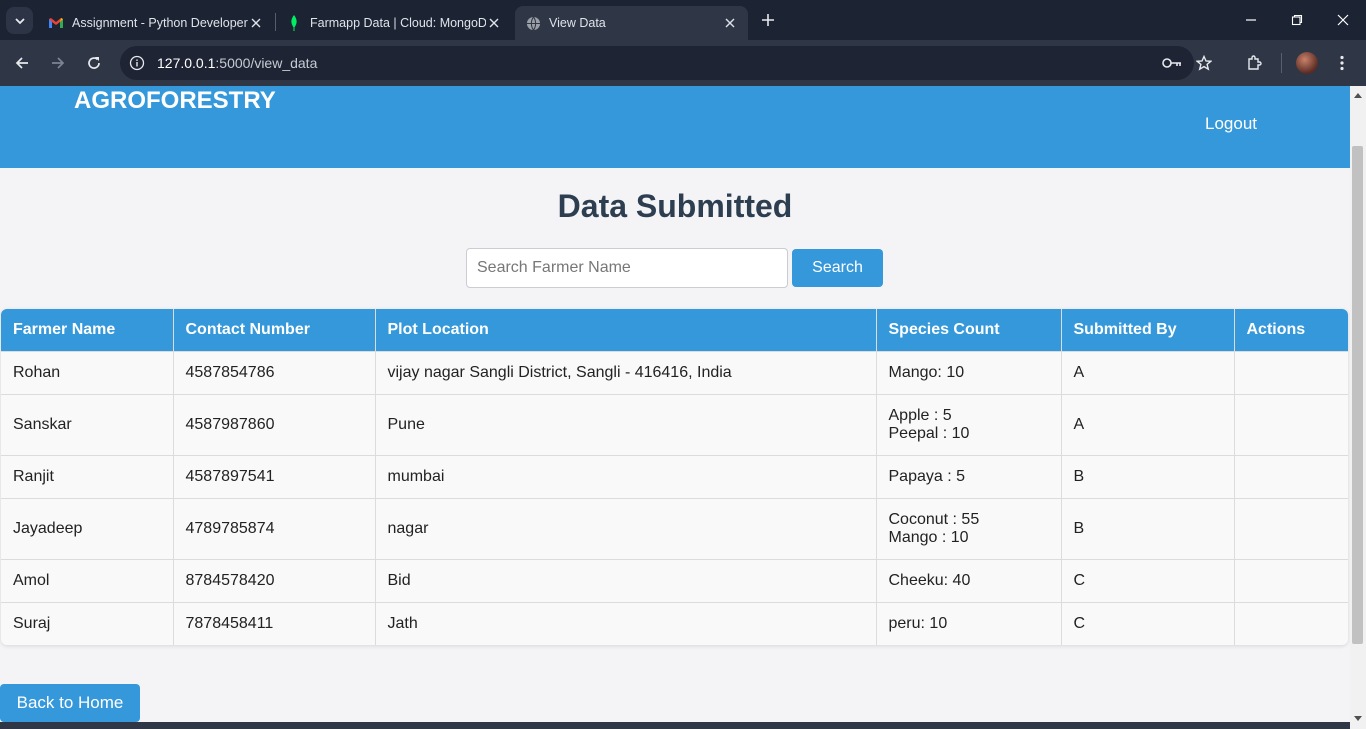  I want to click on page-title: Data Submitted, so click(675, 206).